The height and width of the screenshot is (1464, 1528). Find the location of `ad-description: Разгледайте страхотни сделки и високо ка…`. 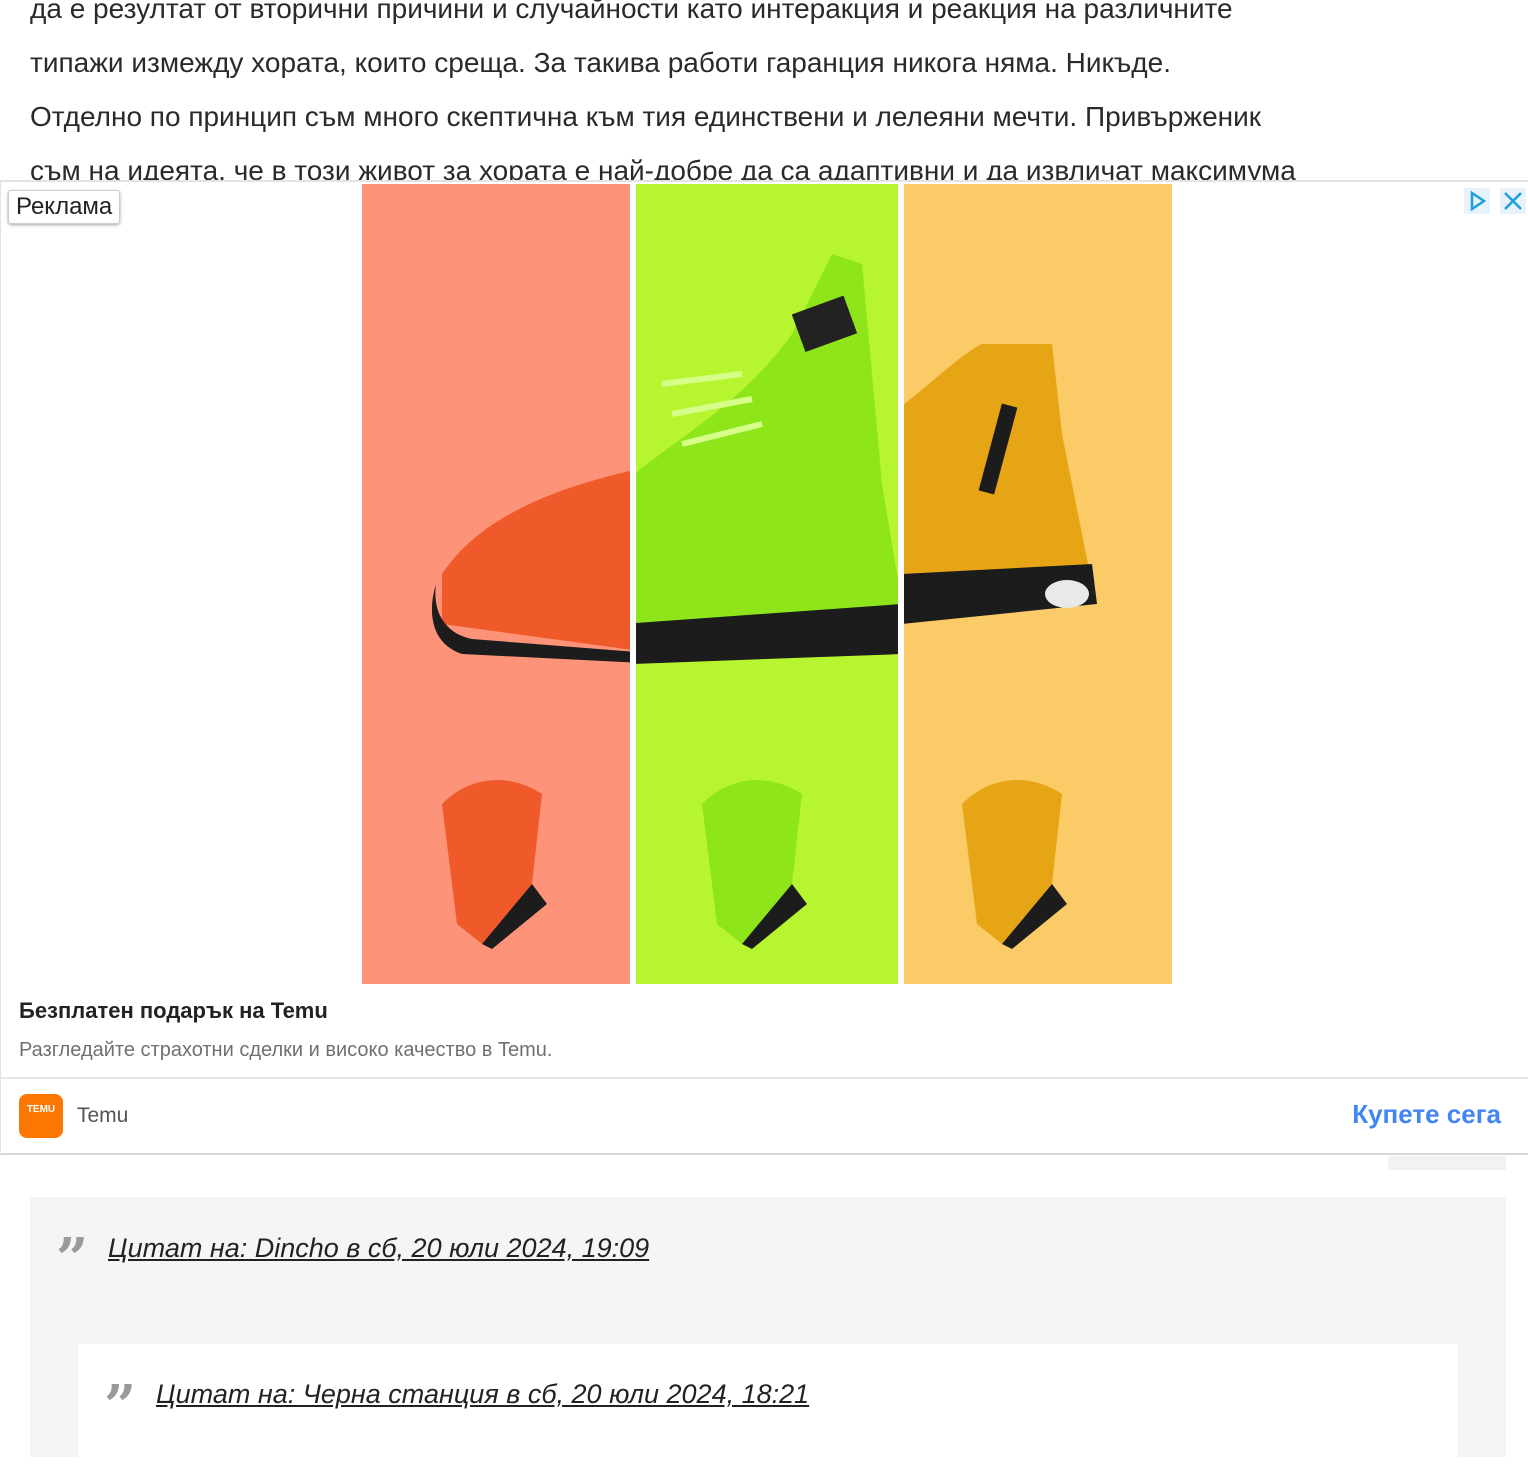

ad-description: Разгледайте страхотни сделки и високо ка… is located at coordinates (285, 1050).